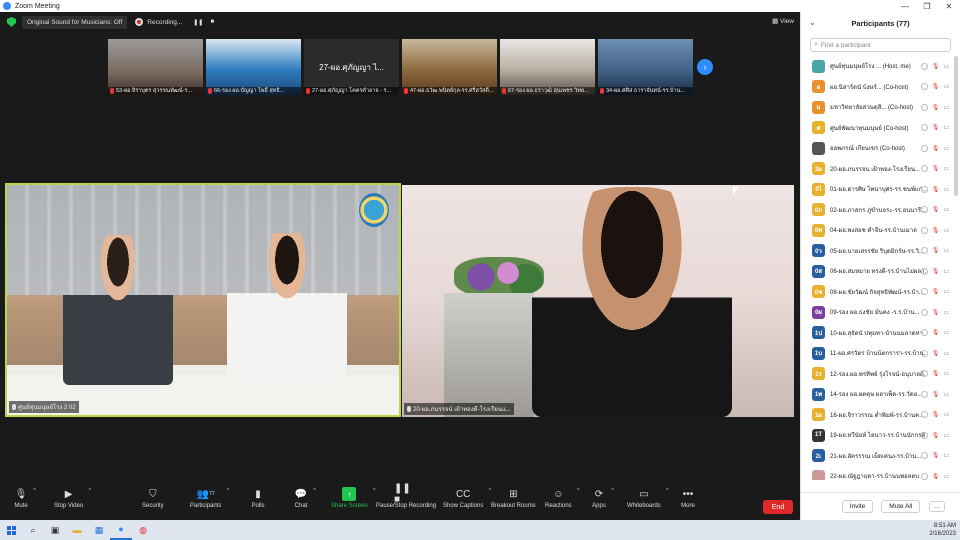 The width and height of the screenshot is (960, 540). Describe the element at coordinates (877, 230) in the screenshot. I see `participant-row: 0พ 04-ผอ.พงสอช คำจีน-รร.บ้านเมาล 🎙 ▭` at that location.